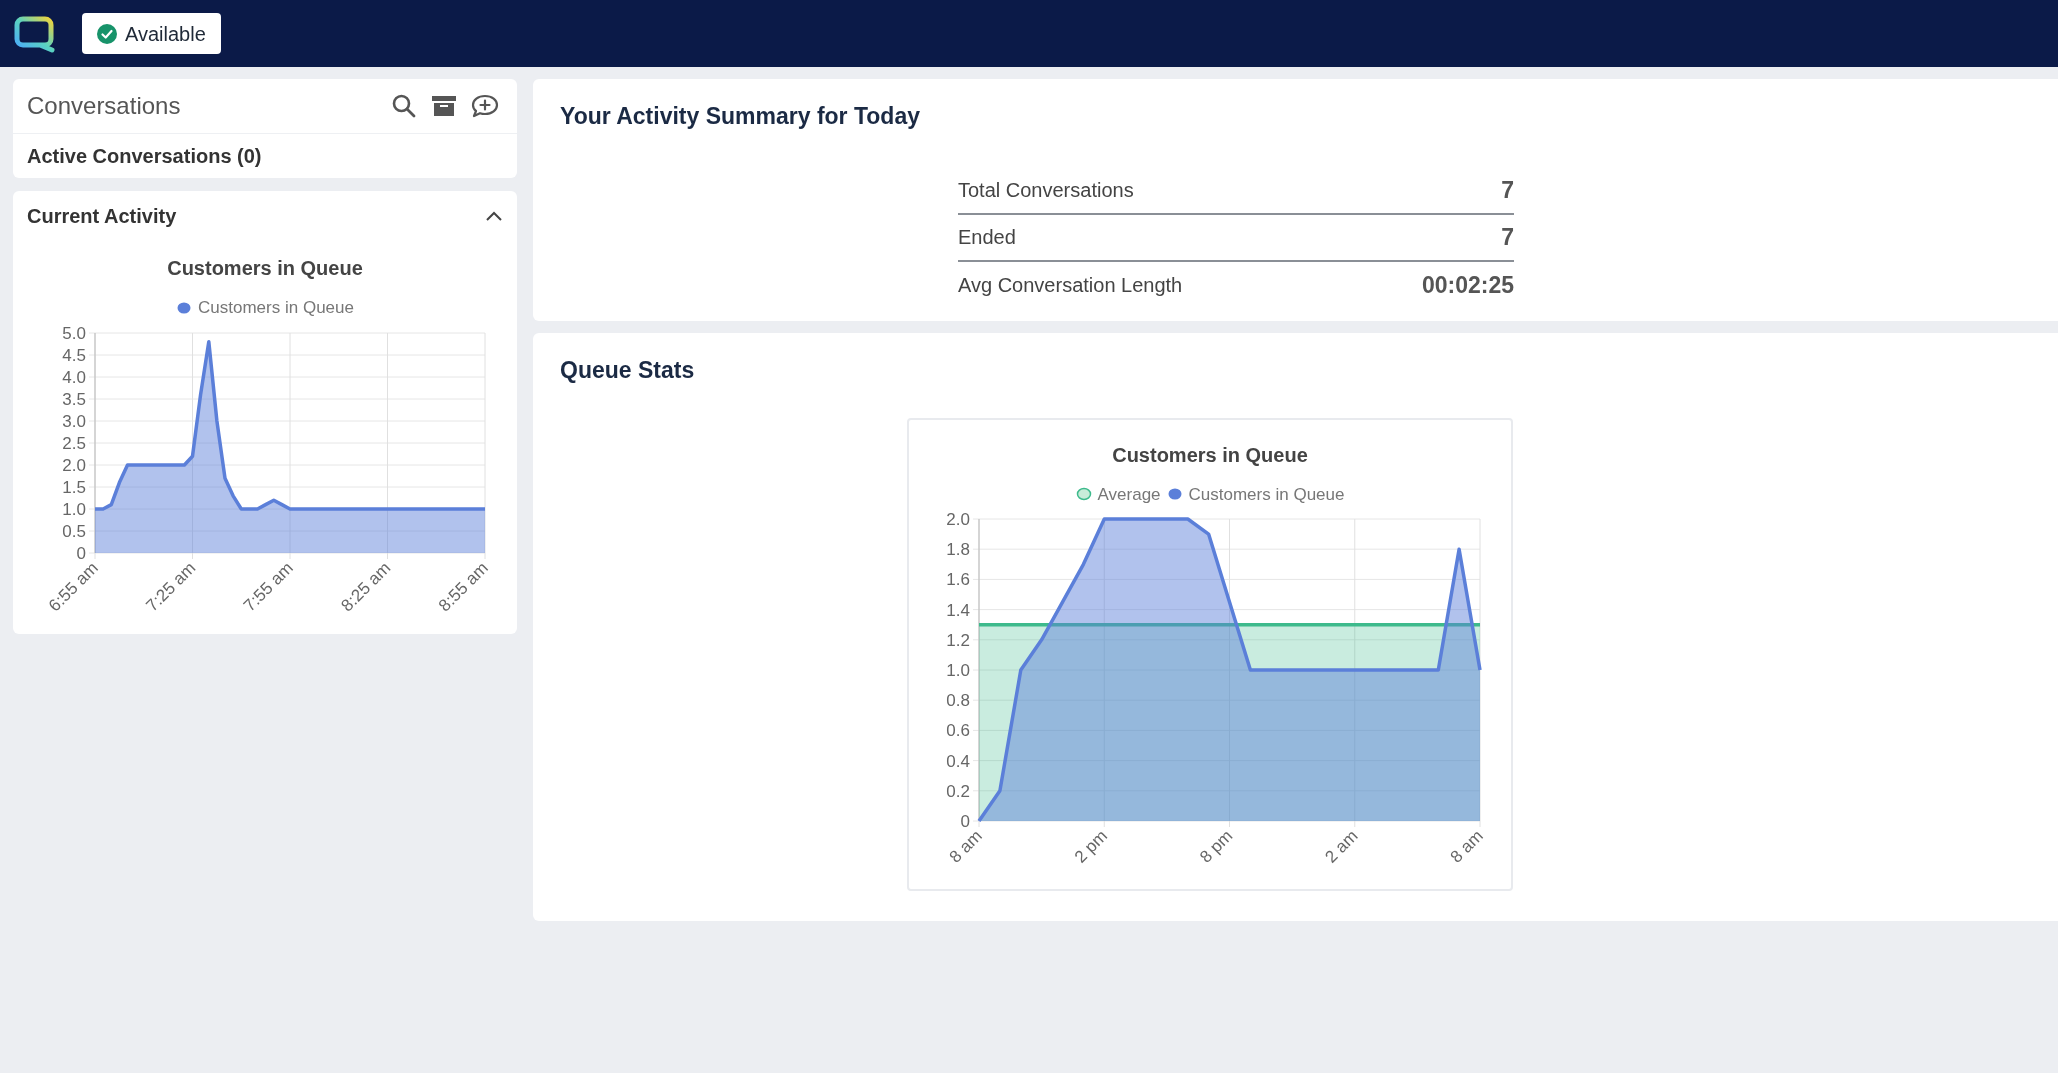 Image resolution: width=2058 pixels, height=1073 pixels. I want to click on axis-label: 7:55 am, so click(268, 586).